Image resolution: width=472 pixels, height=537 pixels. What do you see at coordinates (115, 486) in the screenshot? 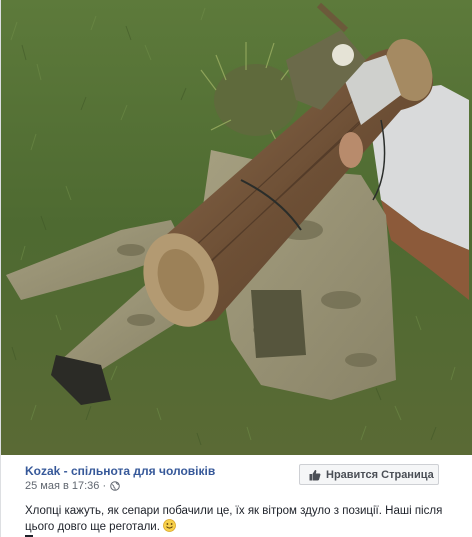
I see `globe-icon` at bounding box center [115, 486].